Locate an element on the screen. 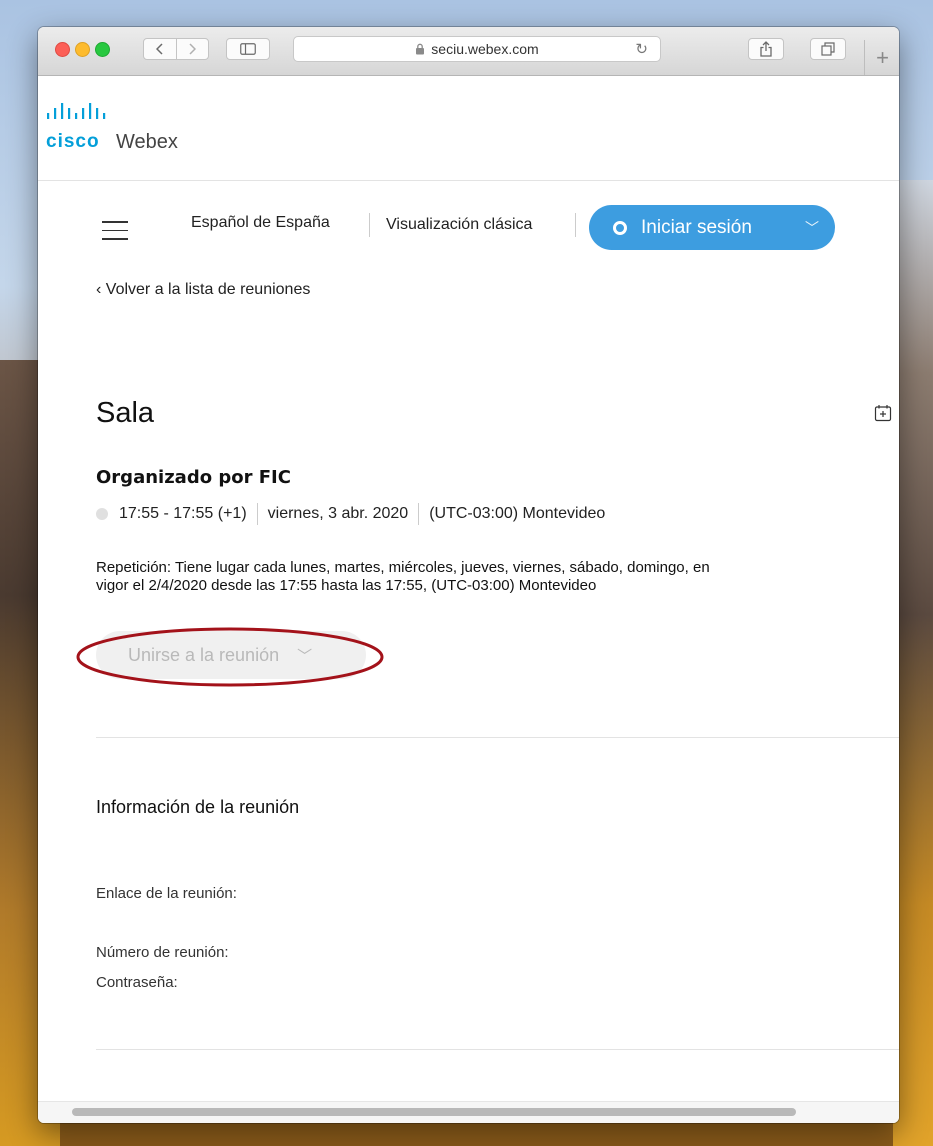 This screenshot has height=1146, width=933. webex-logo-text: Webex is located at coordinates (147, 142).